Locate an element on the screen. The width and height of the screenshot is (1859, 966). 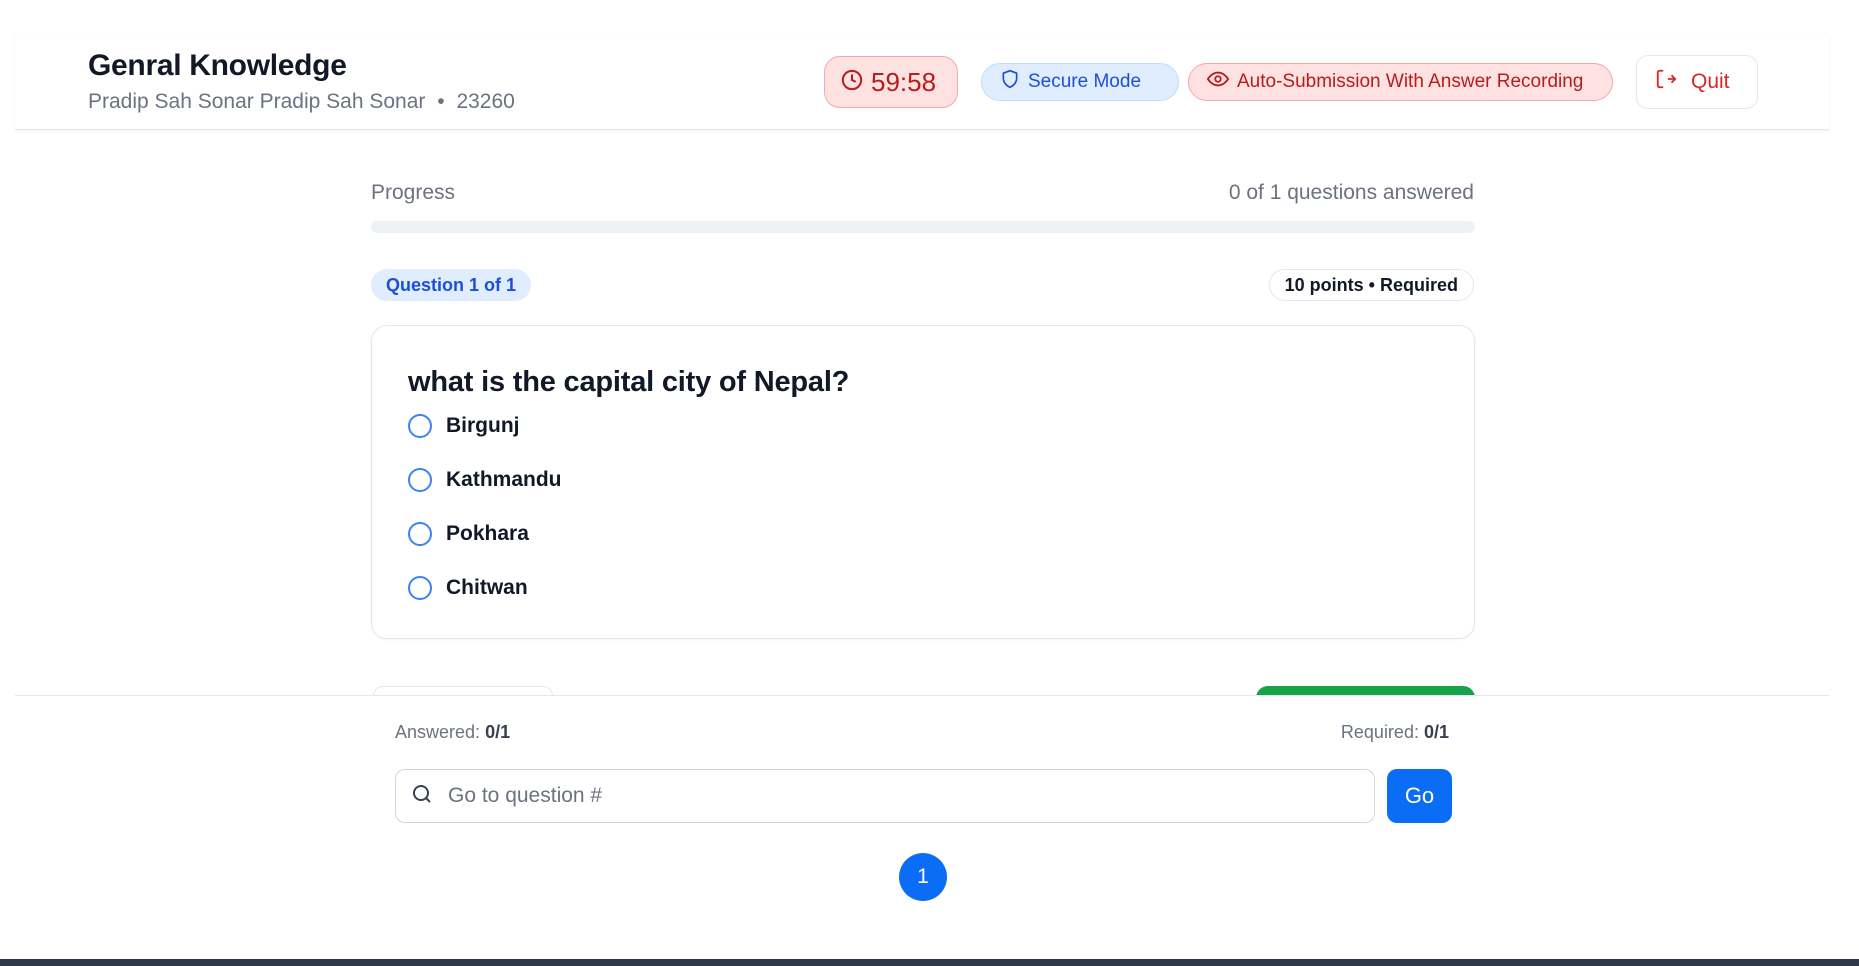
option-pokhara: Pokhara is located at coordinates (468, 534).